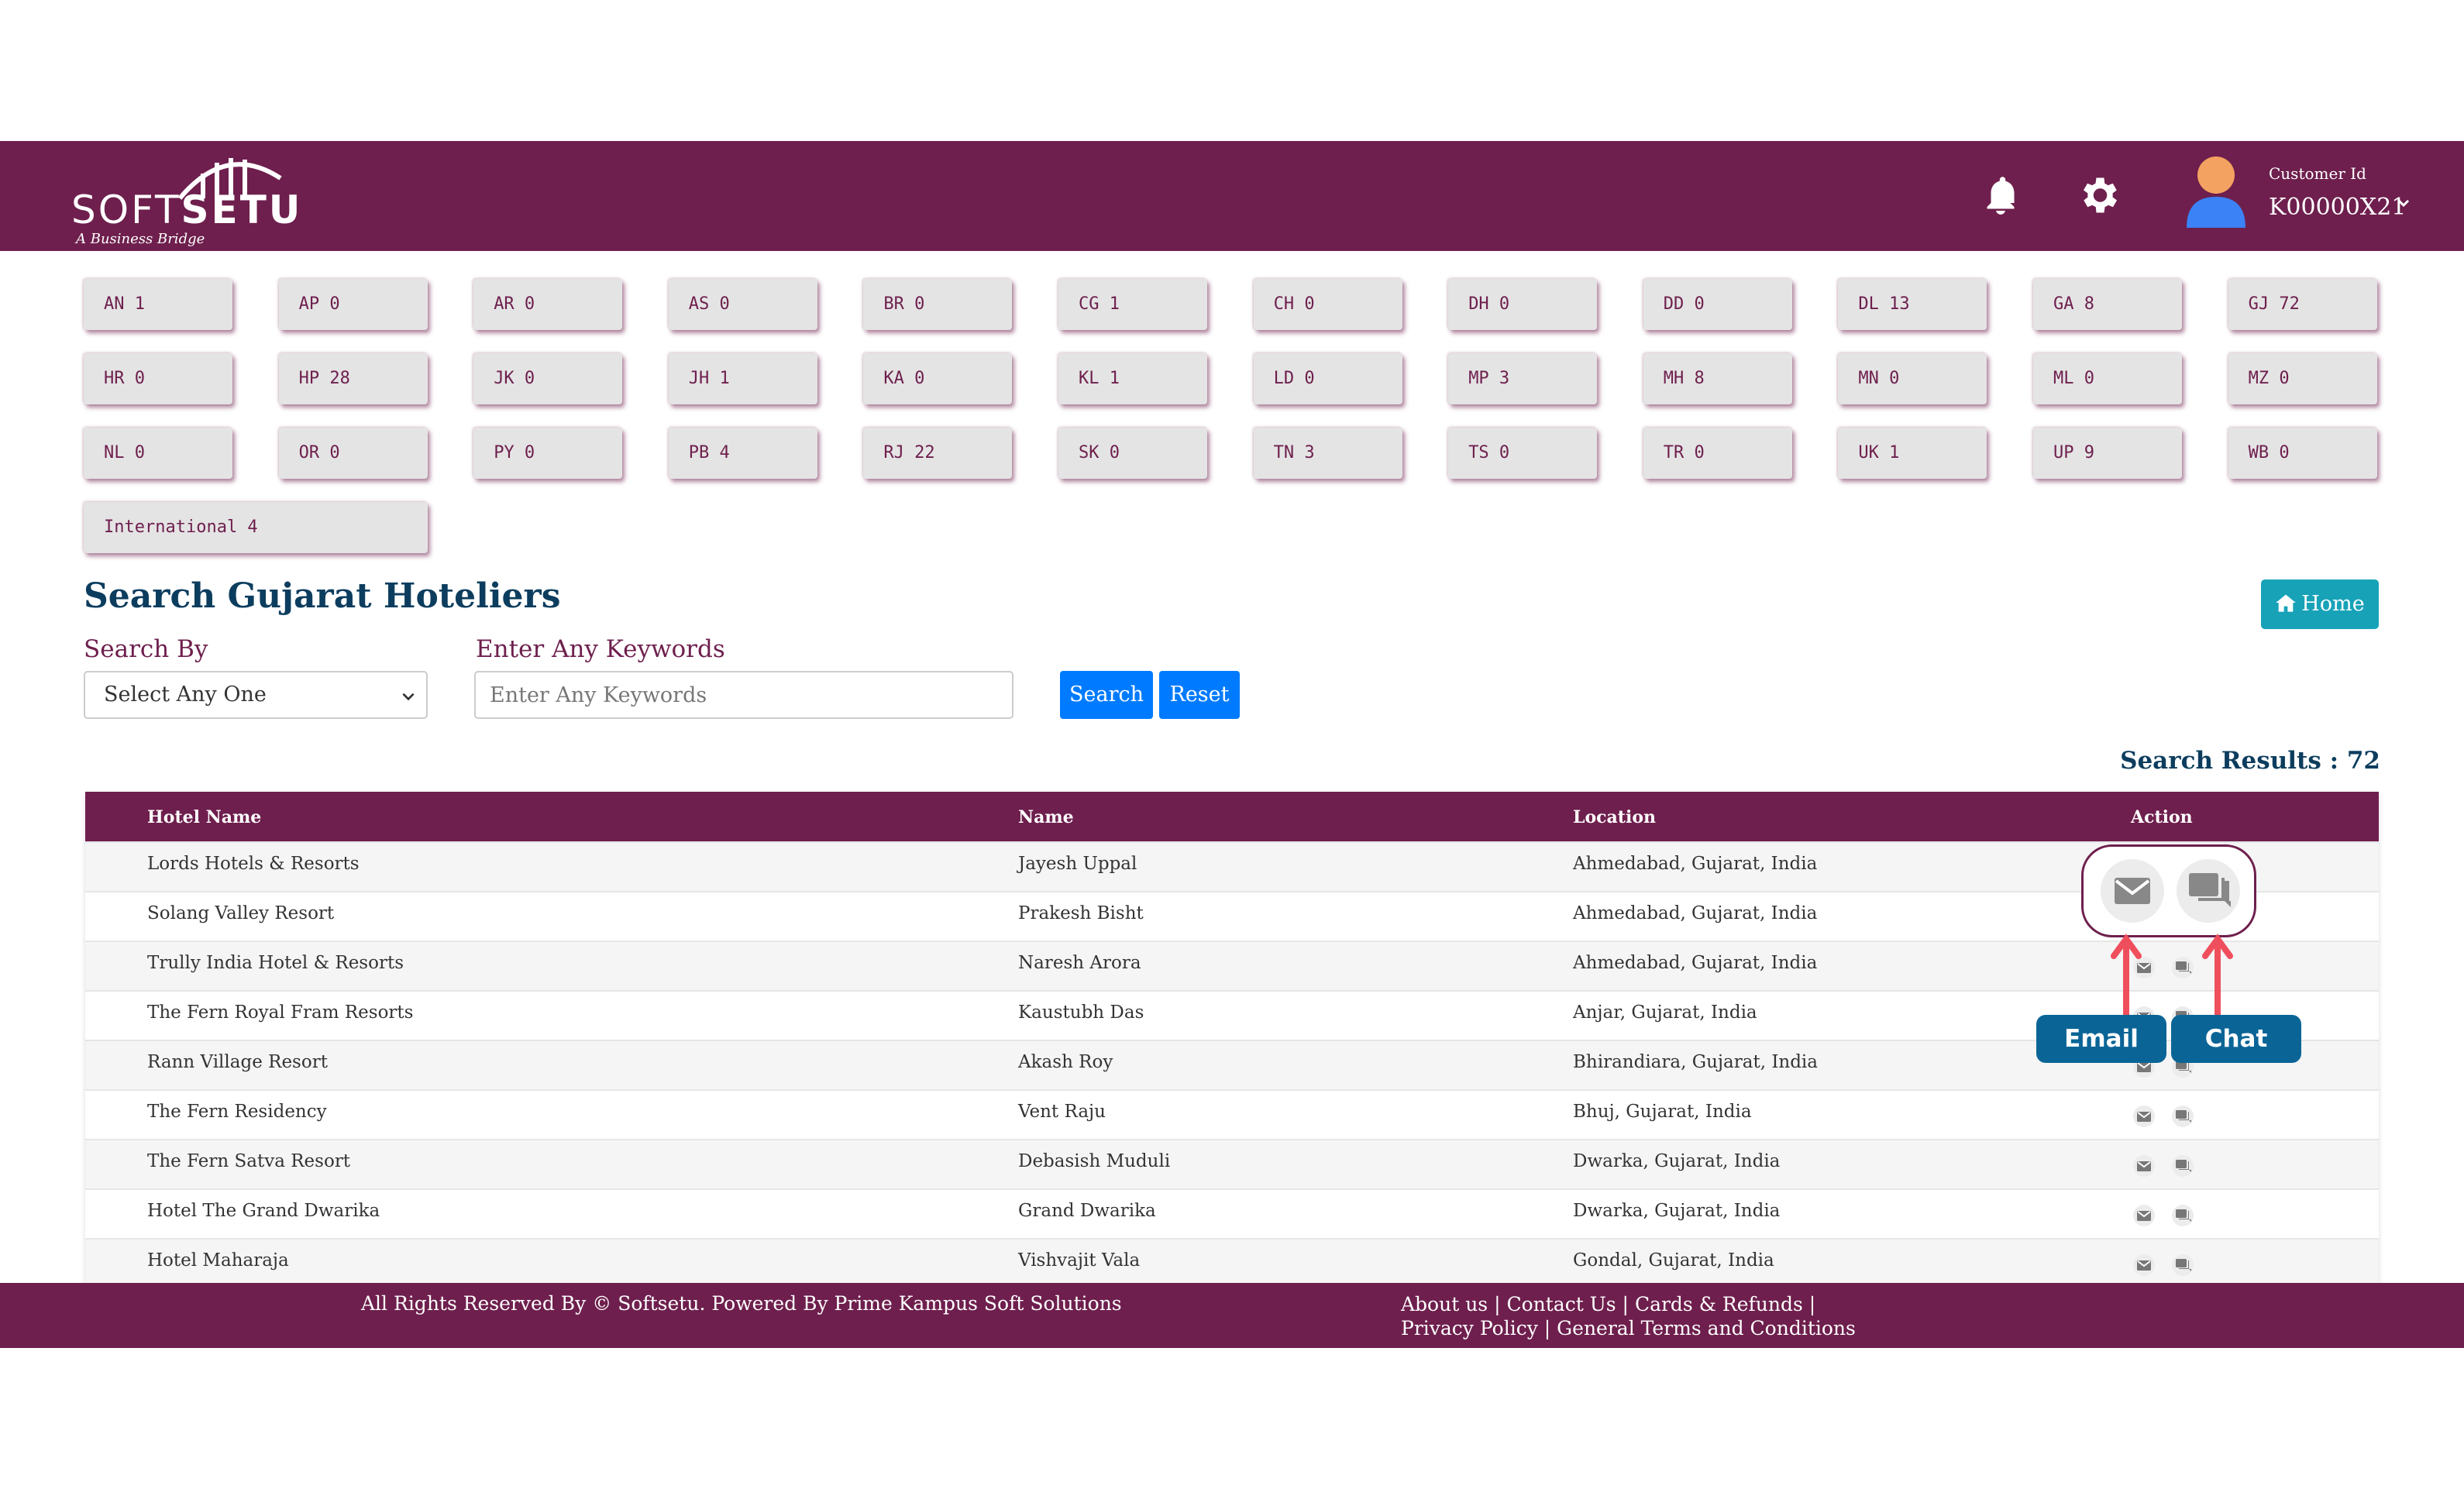 This screenshot has width=2464, height=1489. Describe the element at coordinates (275, 963) in the screenshot. I see `hotel-name-cell: Trully India Hotel & Resorts` at that location.